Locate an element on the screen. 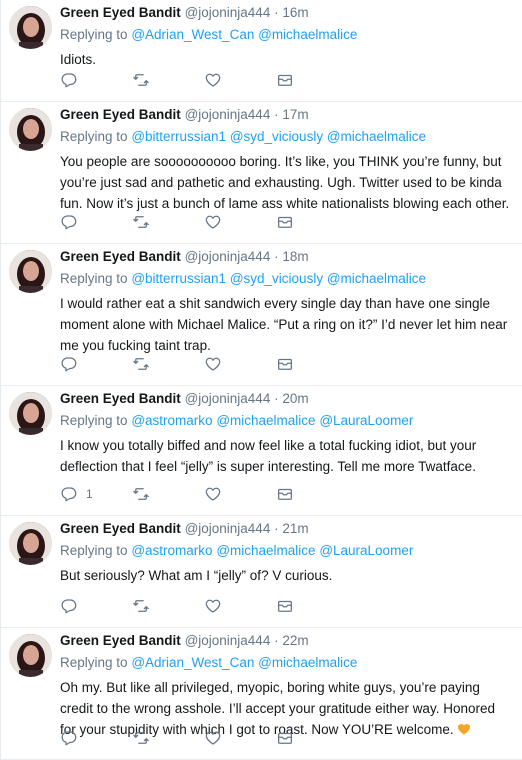 The width and height of the screenshot is (522, 760). tweet-header: Green Eyed Bandit @jojoninja444 · 16m is located at coordinates (286, 10).